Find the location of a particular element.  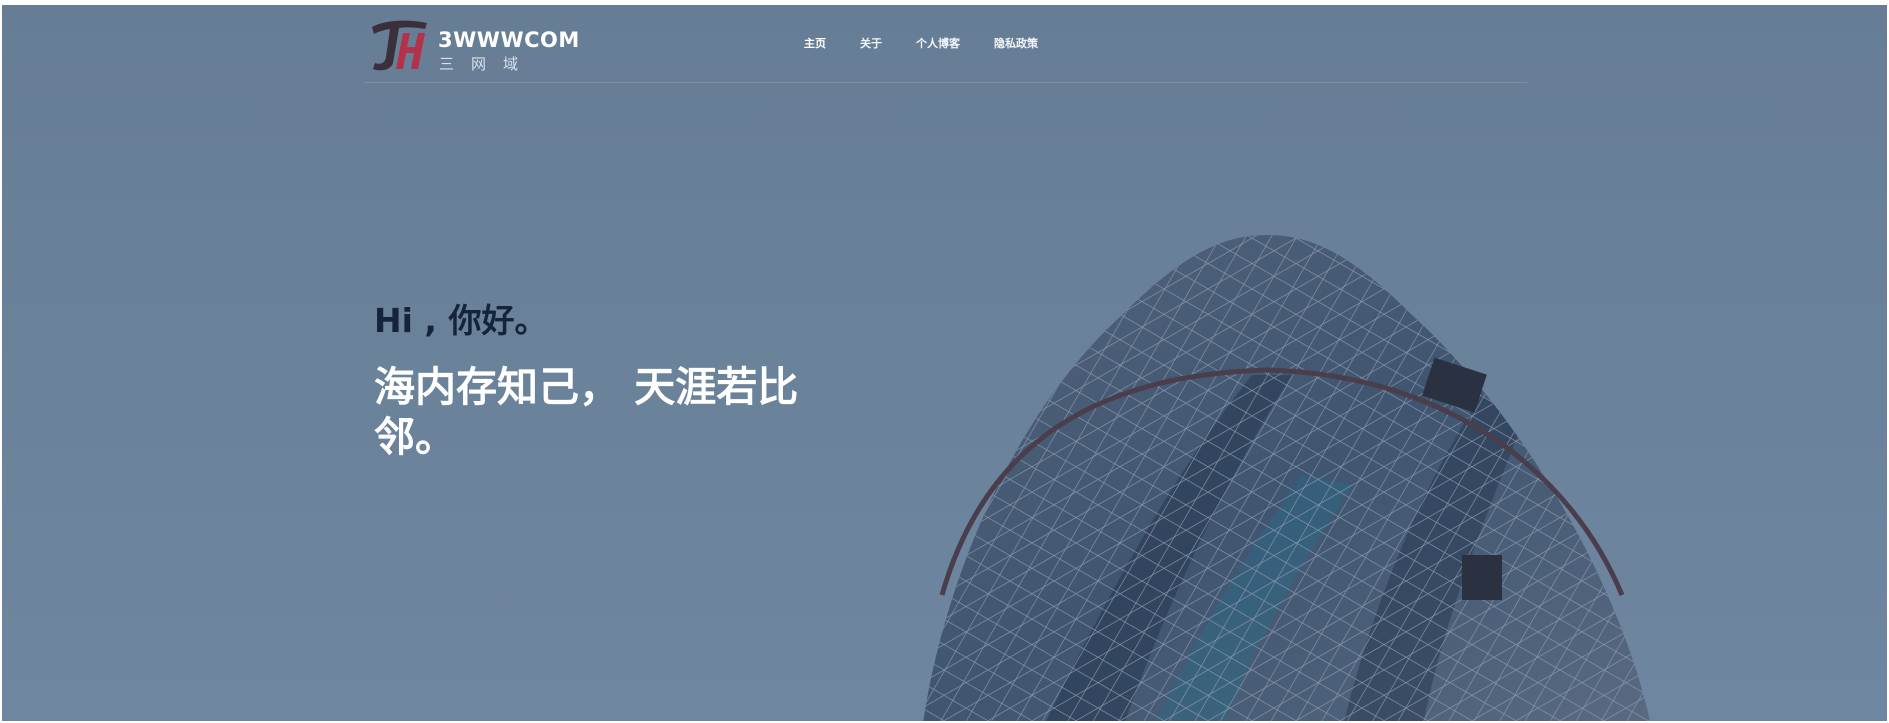

hero-tagline: 海内存知己， 天涯若比邻。 is located at coordinates (586, 412).